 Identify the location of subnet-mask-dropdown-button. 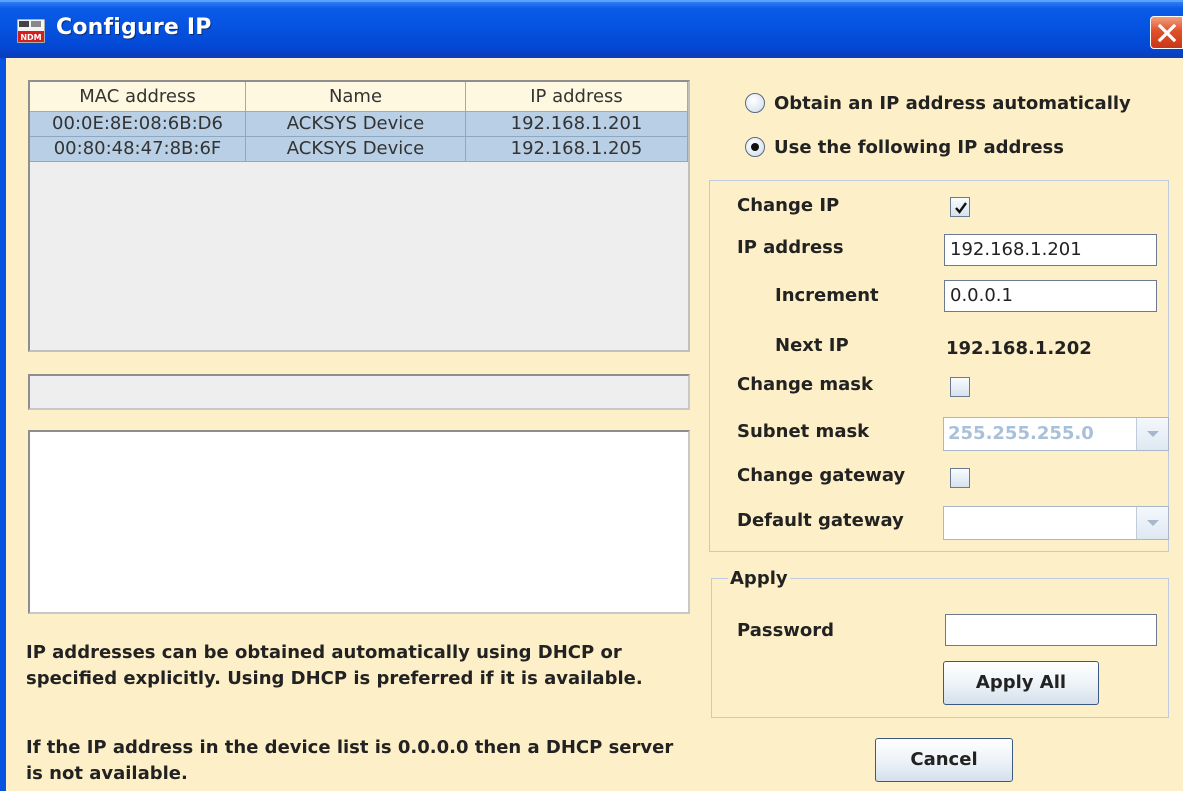
(1152, 434).